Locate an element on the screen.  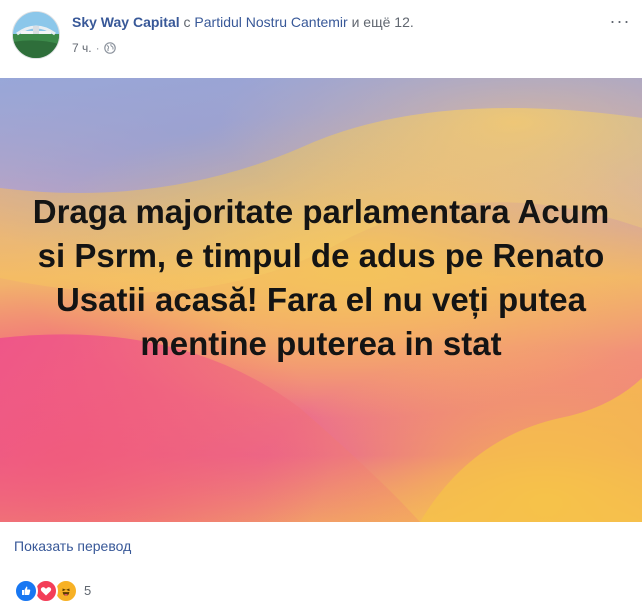
author-name: Sky Way Capital is located at coordinates (126, 22).